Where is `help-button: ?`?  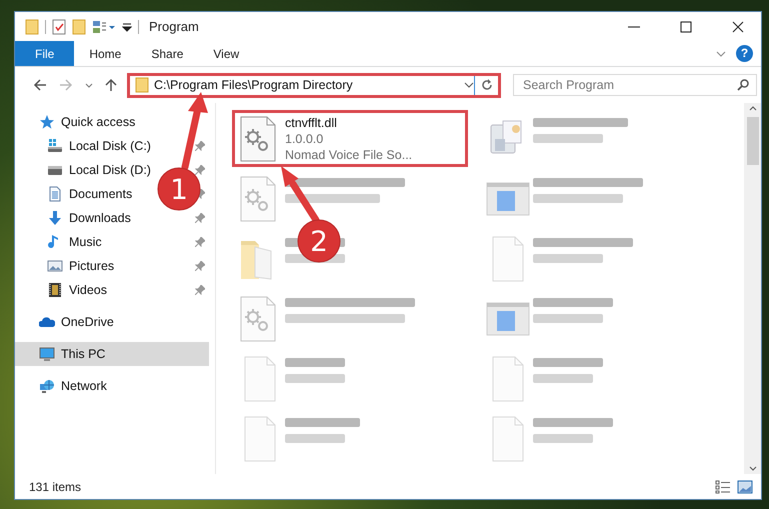
help-button: ? is located at coordinates (744, 53).